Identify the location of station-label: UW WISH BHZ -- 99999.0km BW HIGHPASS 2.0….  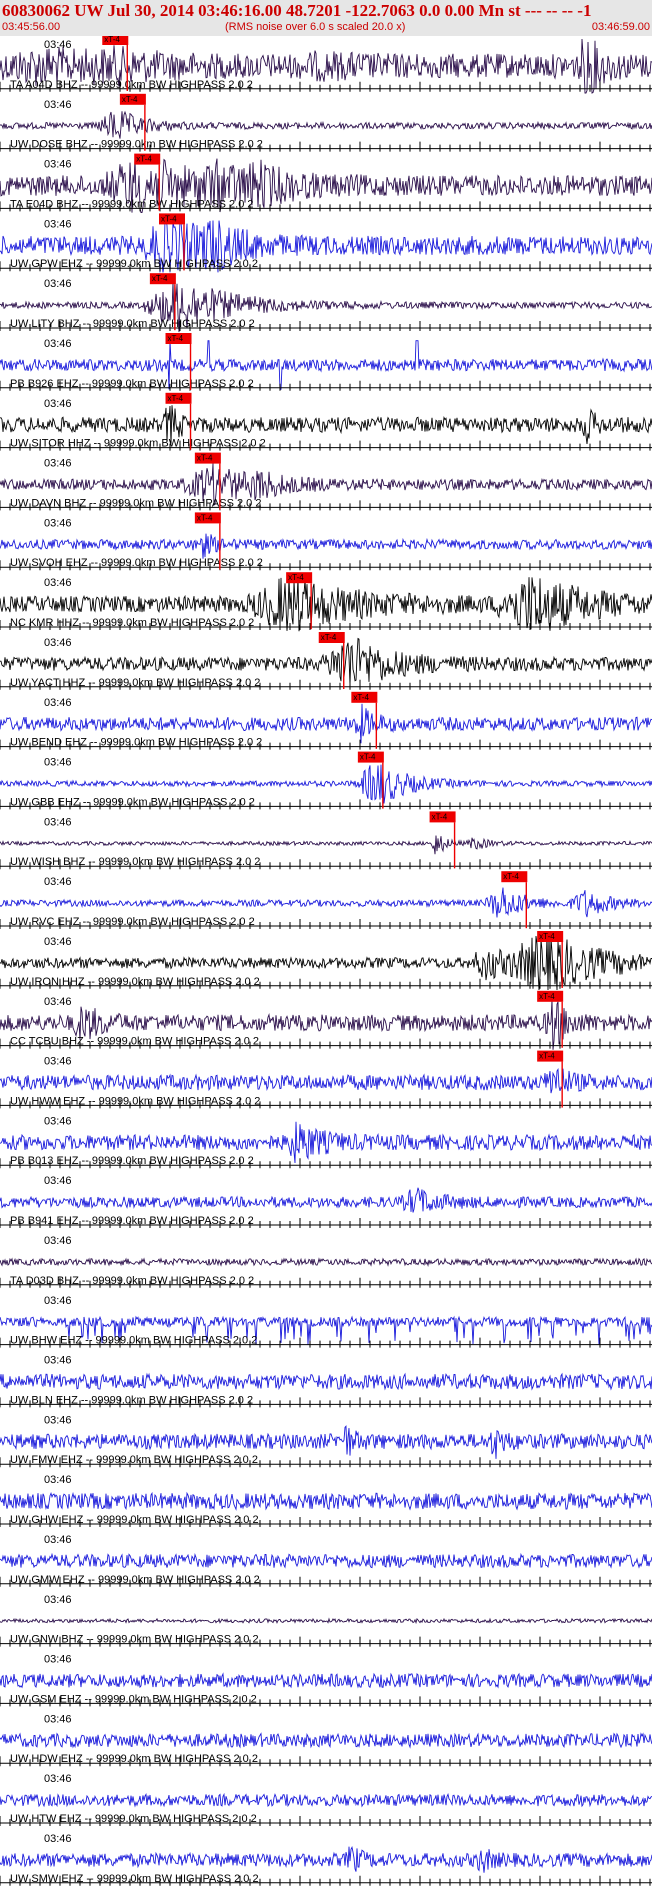
(135, 862).